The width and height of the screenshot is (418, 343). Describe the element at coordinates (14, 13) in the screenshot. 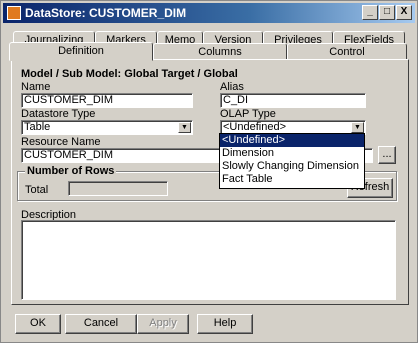

I see `app-icon` at that location.